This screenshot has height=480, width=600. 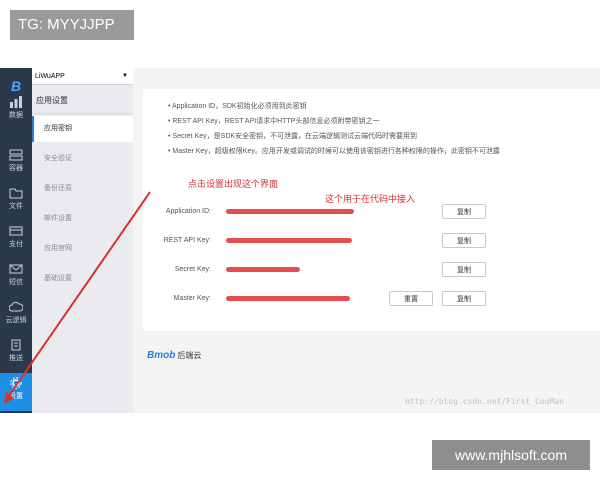 What do you see at coordinates (464, 298) in the screenshot?
I see `copy-master-key-button: 复制` at bounding box center [464, 298].